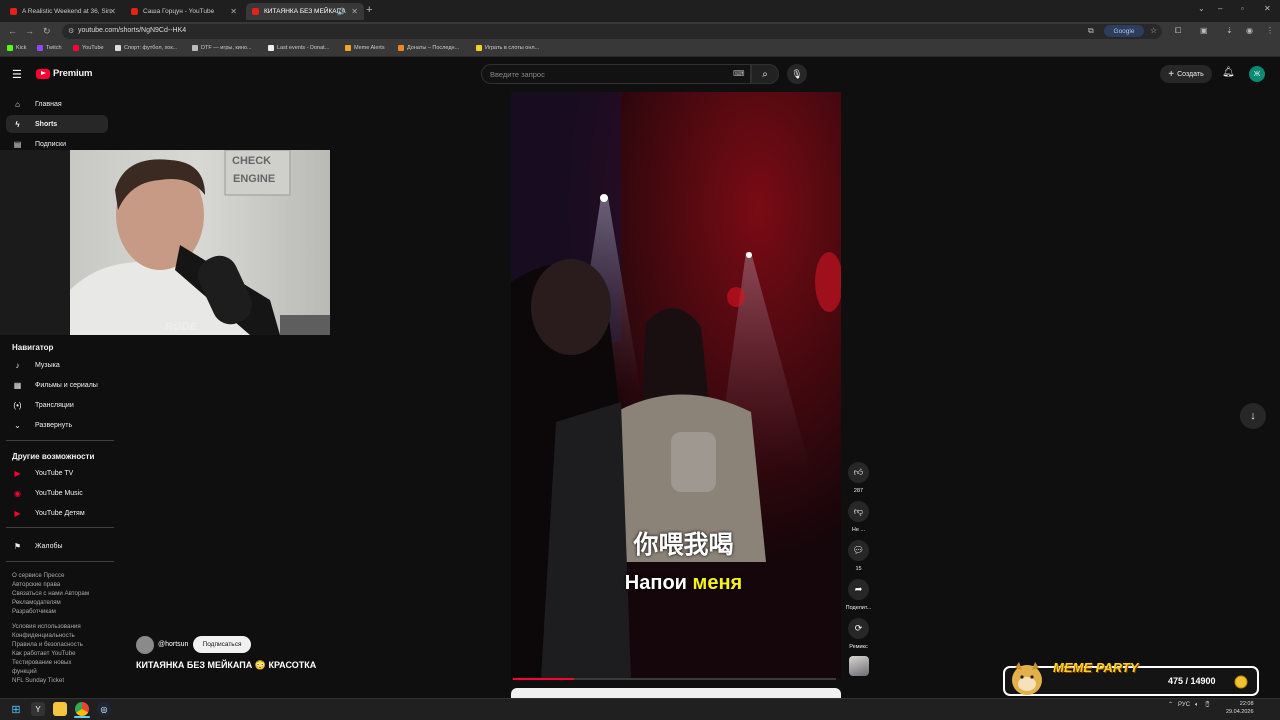  What do you see at coordinates (57, 546) in the screenshot?
I see `sidebar-item-reports: ⚑ Жалобы` at bounding box center [57, 546].